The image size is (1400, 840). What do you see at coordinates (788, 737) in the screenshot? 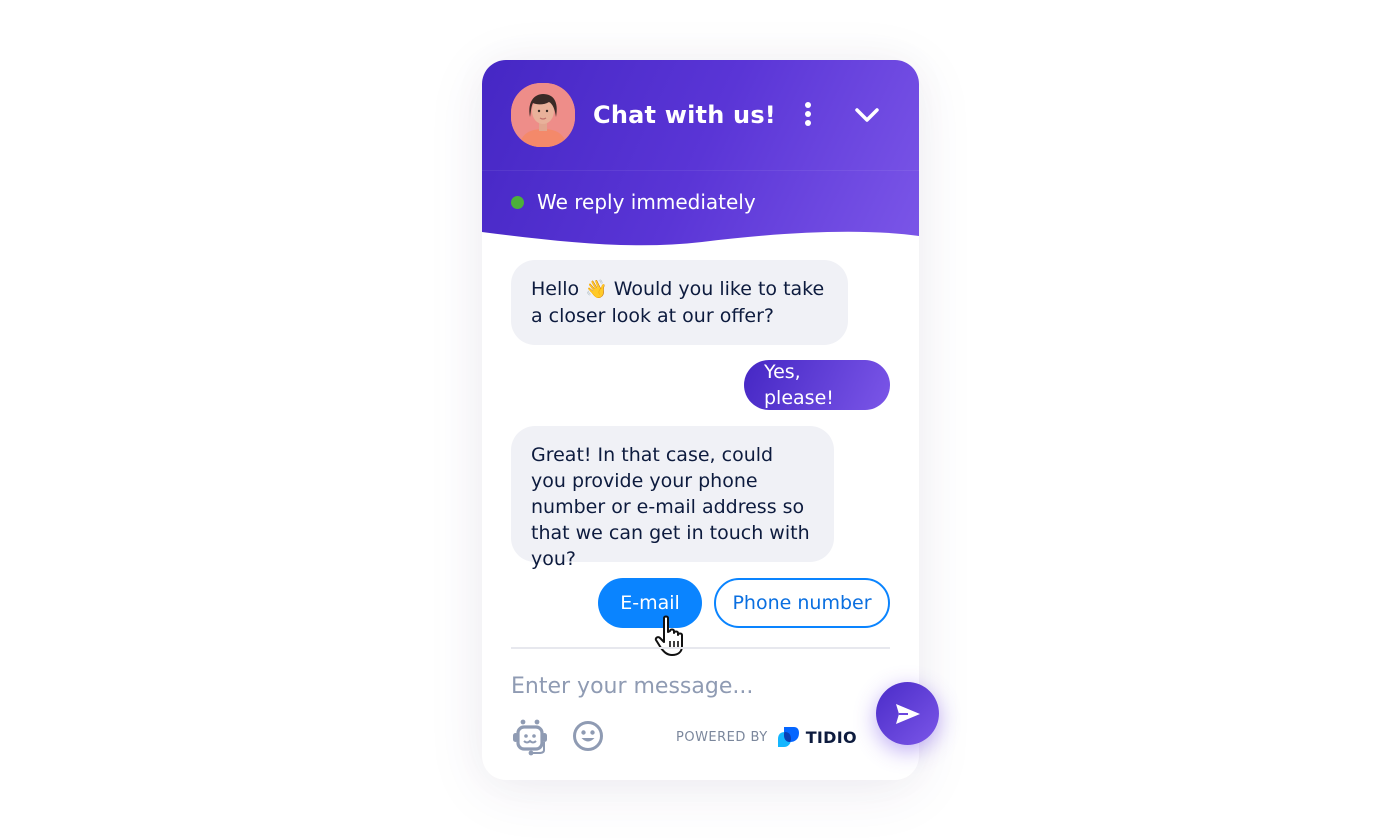
I see `tidio-logo-icon` at bounding box center [788, 737].